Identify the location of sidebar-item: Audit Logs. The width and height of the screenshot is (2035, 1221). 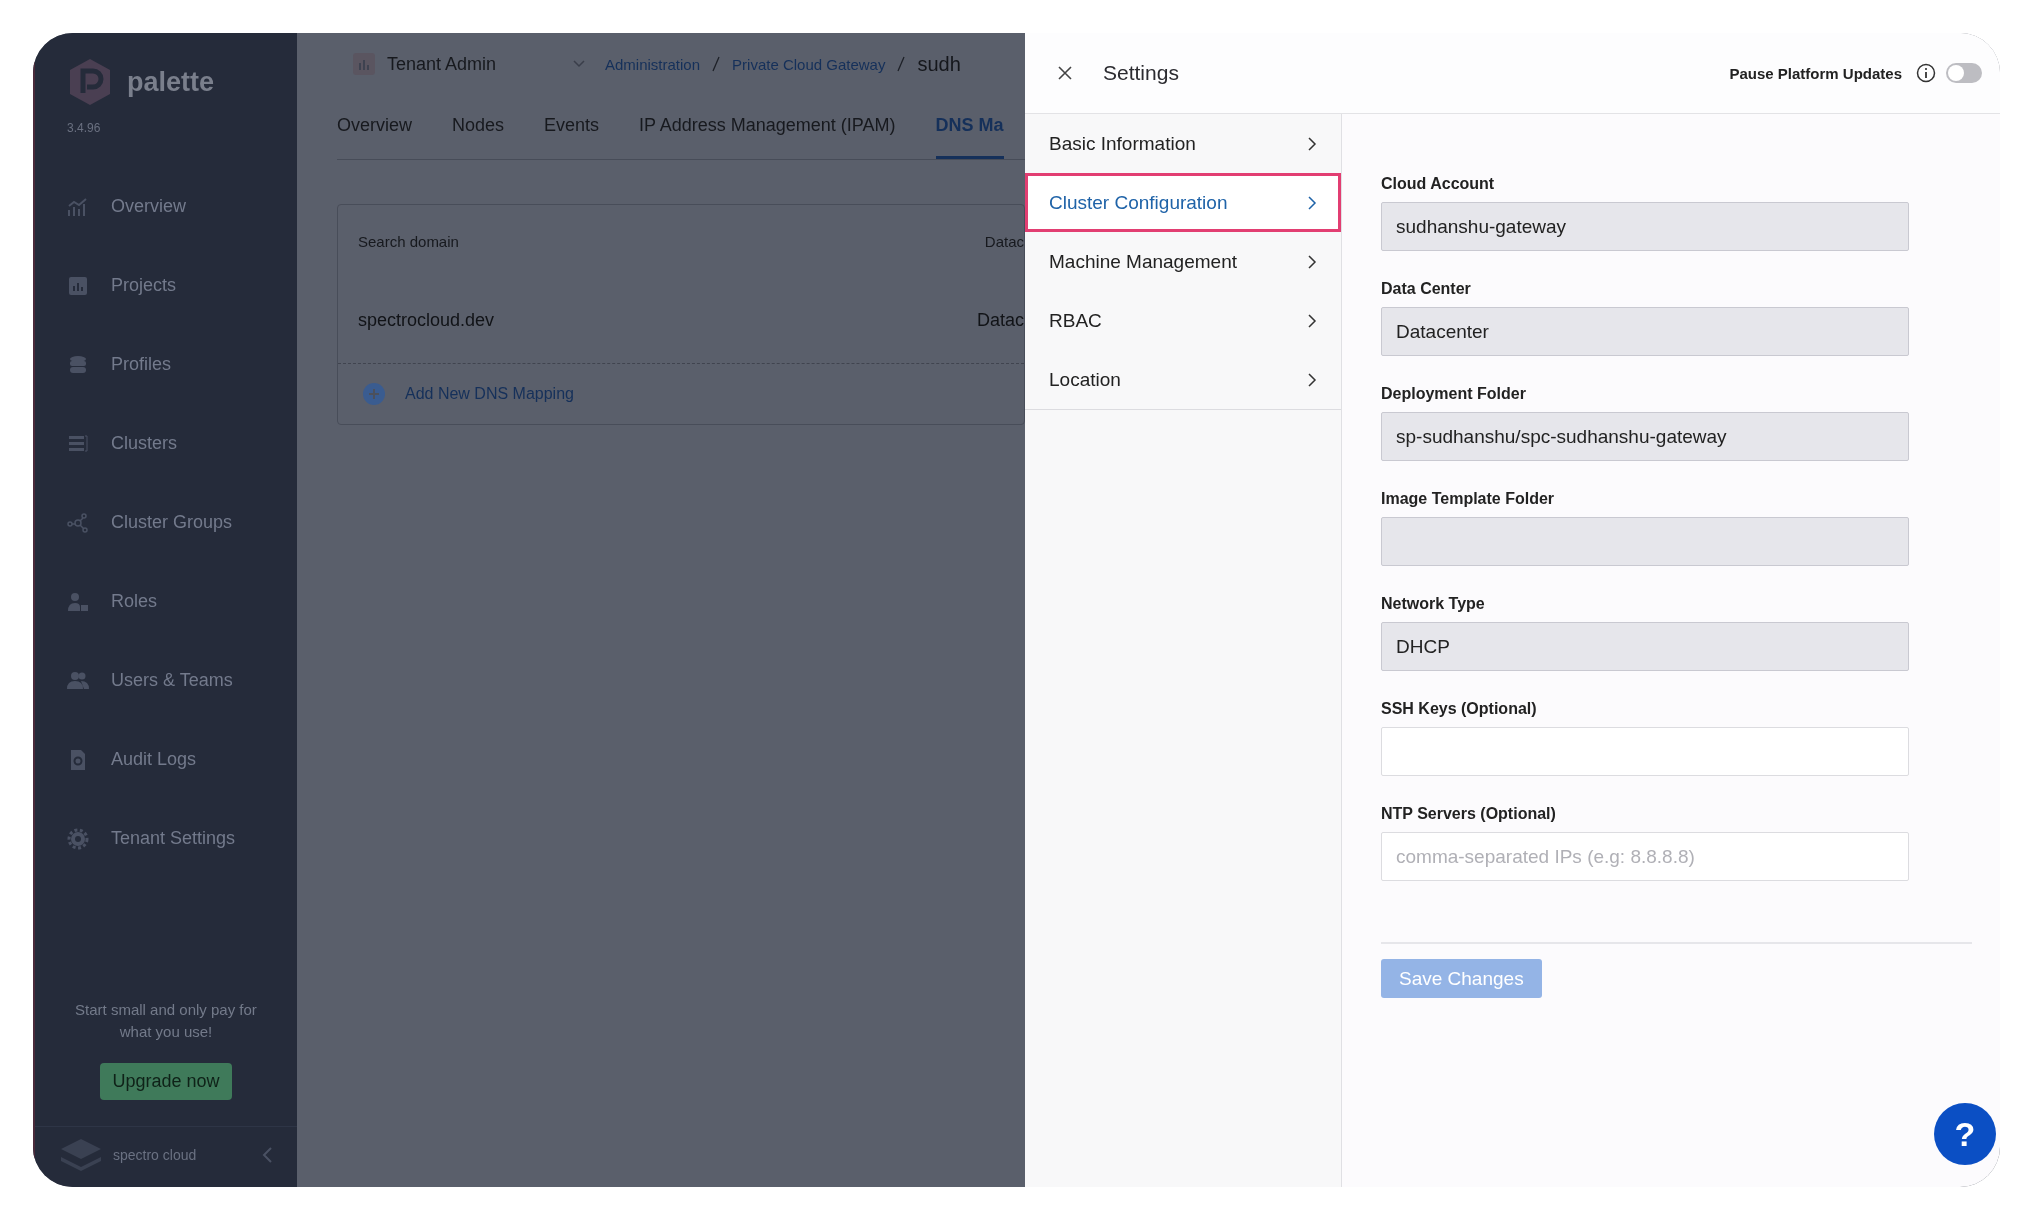
(166, 759).